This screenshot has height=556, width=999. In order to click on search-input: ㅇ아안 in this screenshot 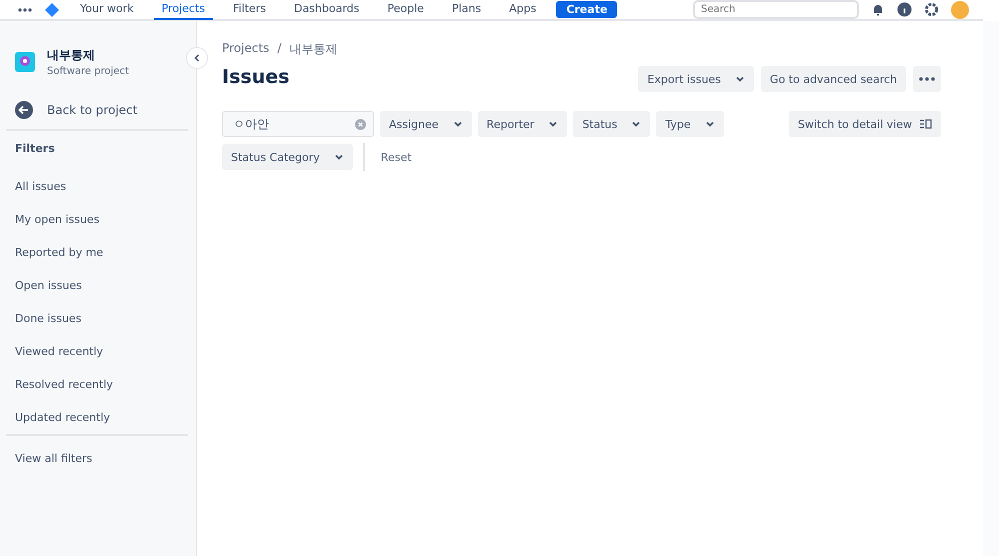, I will do `click(298, 124)`.